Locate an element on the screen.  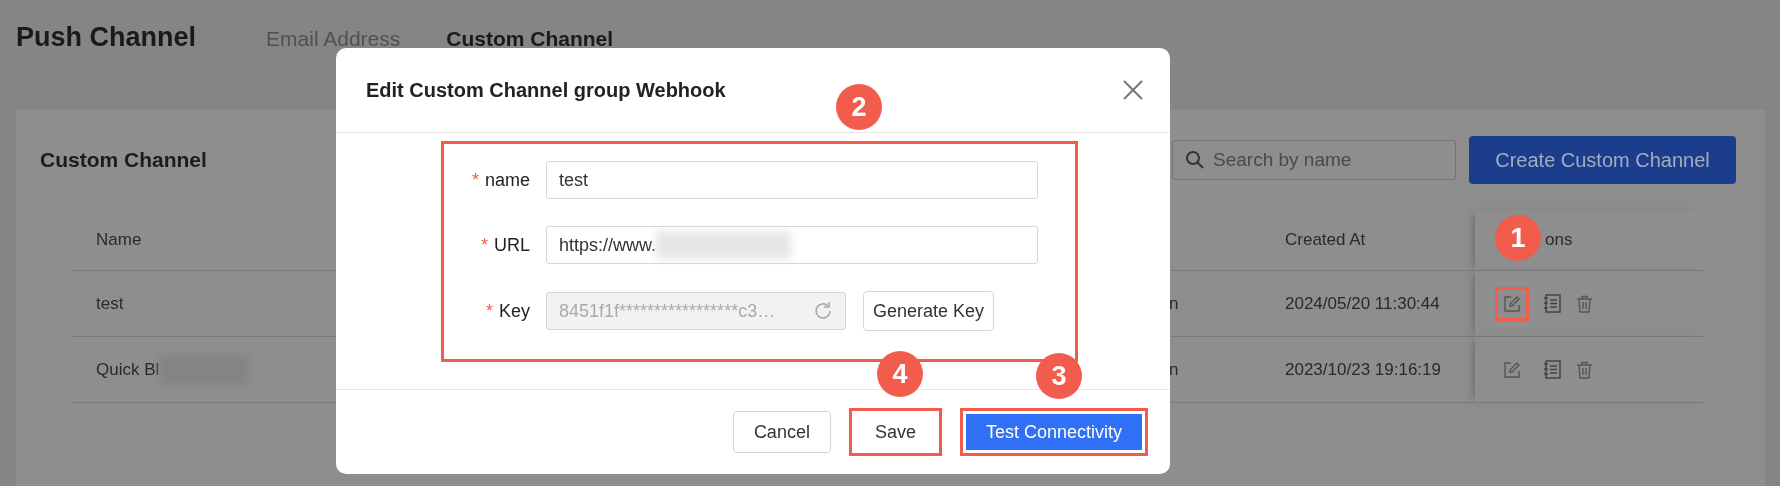
search-field: Search by name is located at coordinates (1314, 160).